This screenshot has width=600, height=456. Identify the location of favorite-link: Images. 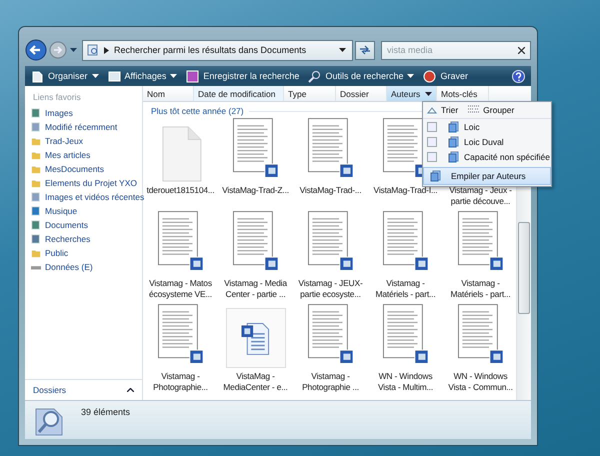
(86, 113).